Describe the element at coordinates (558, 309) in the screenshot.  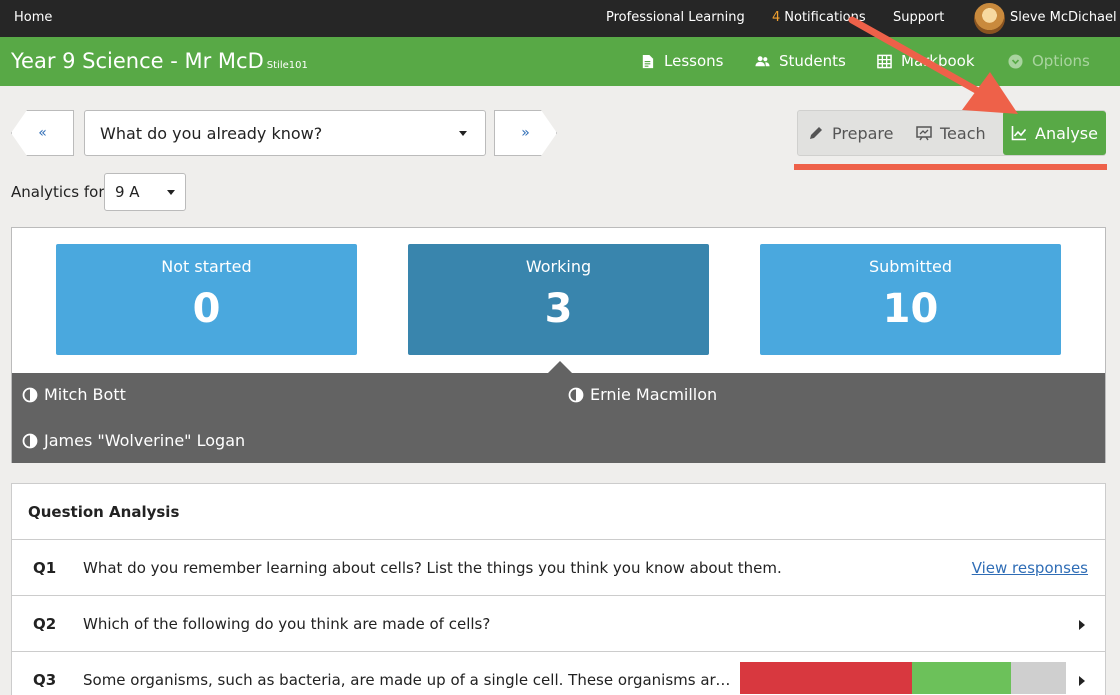
I see `working-count: 3` at that location.